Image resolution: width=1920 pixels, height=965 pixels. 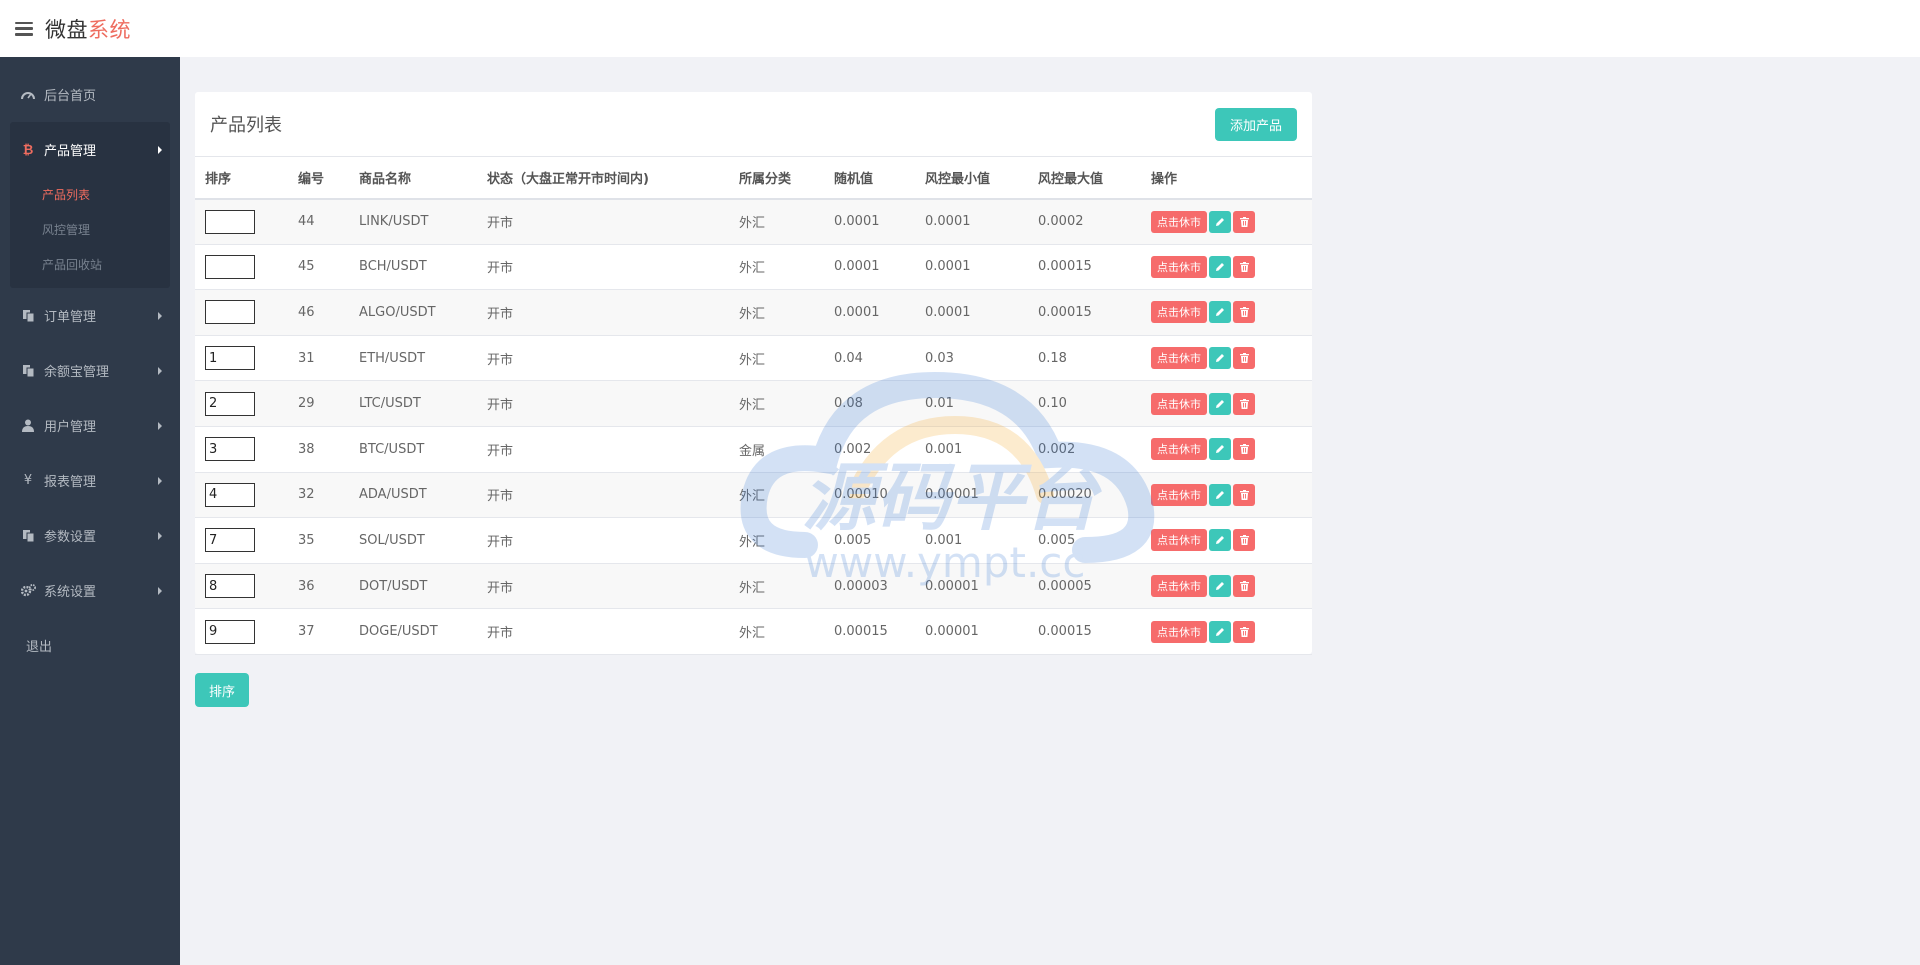 I want to click on chevron-right-icon, so click(x=160, y=315).